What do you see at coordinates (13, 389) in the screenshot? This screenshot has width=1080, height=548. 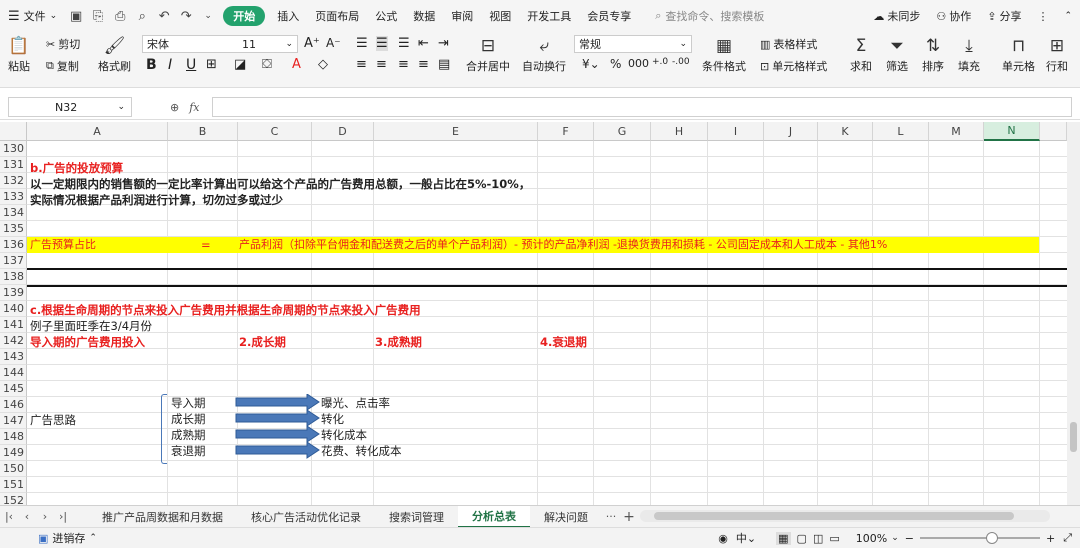 I see `row-header-145: 145` at bounding box center [13, 389].